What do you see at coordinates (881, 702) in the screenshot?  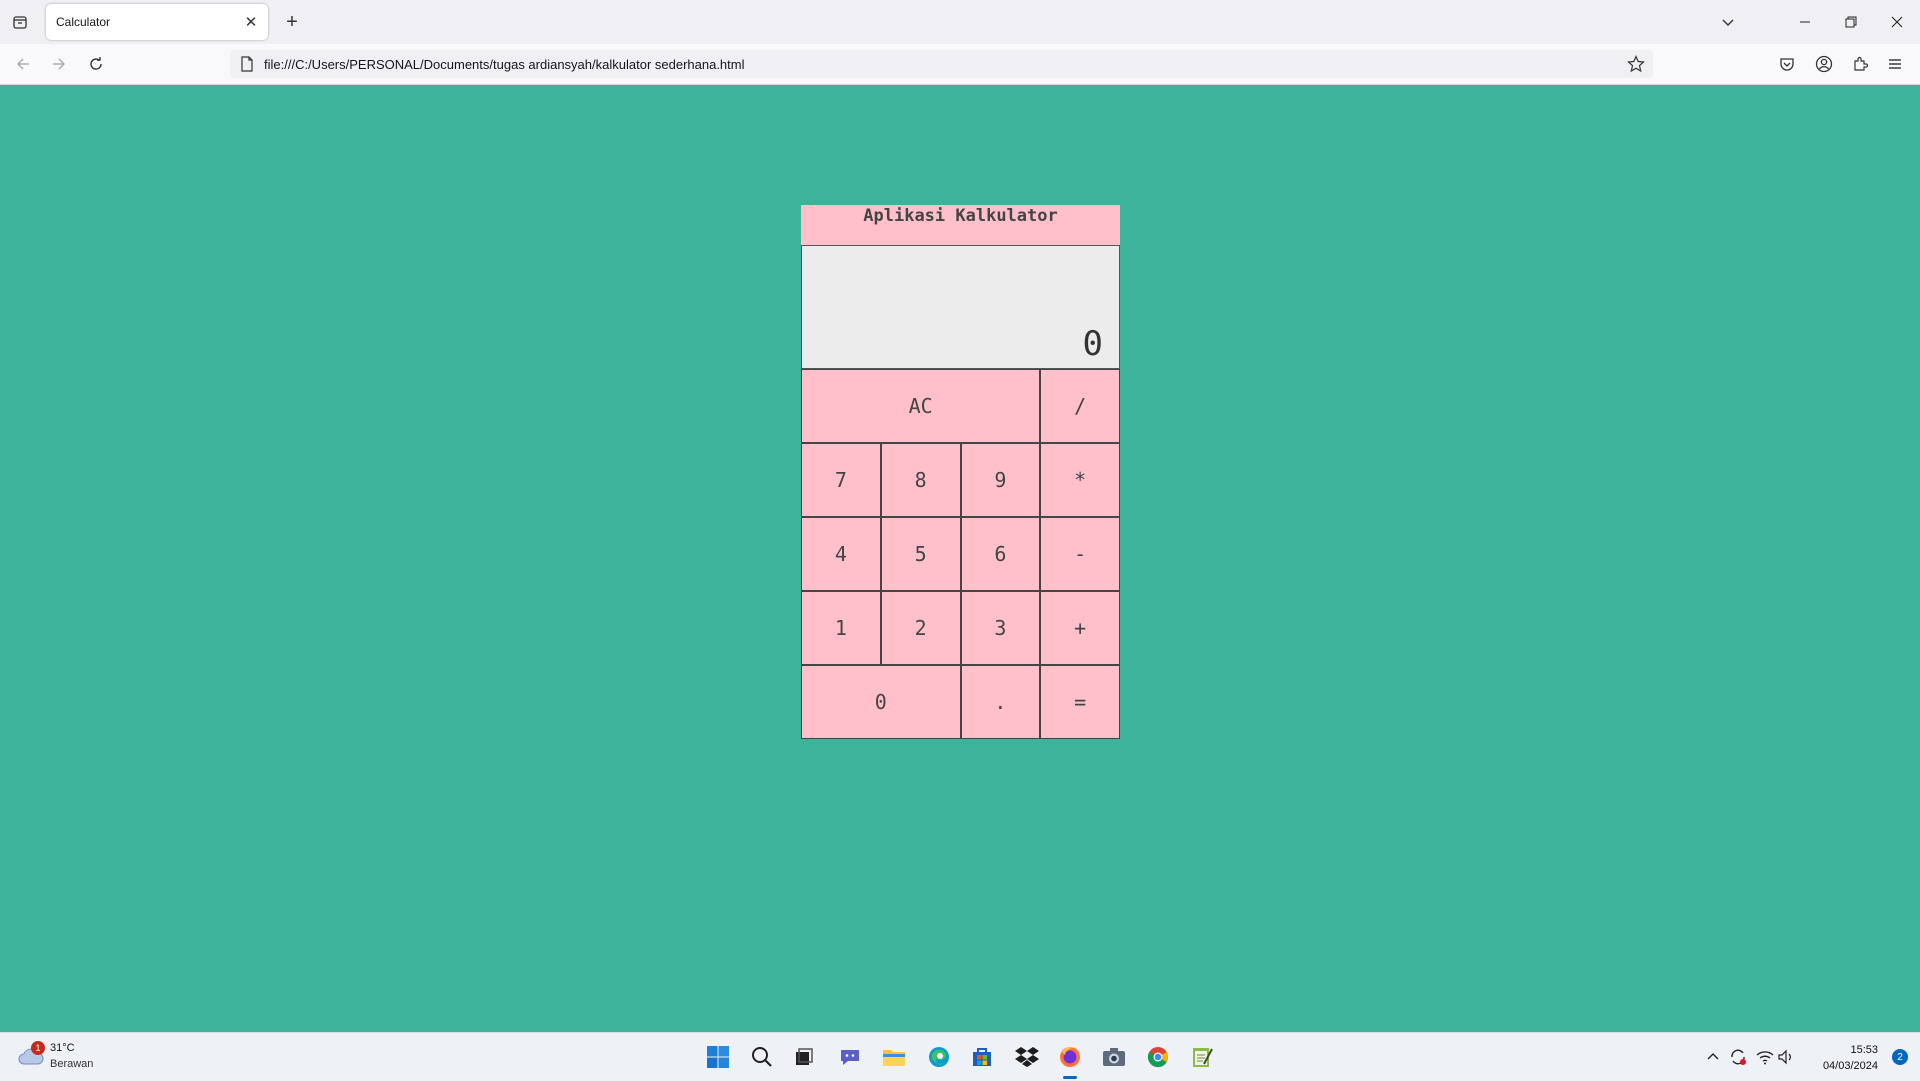 I see `digit-0-button: 0` at bounding box center [881, 702].